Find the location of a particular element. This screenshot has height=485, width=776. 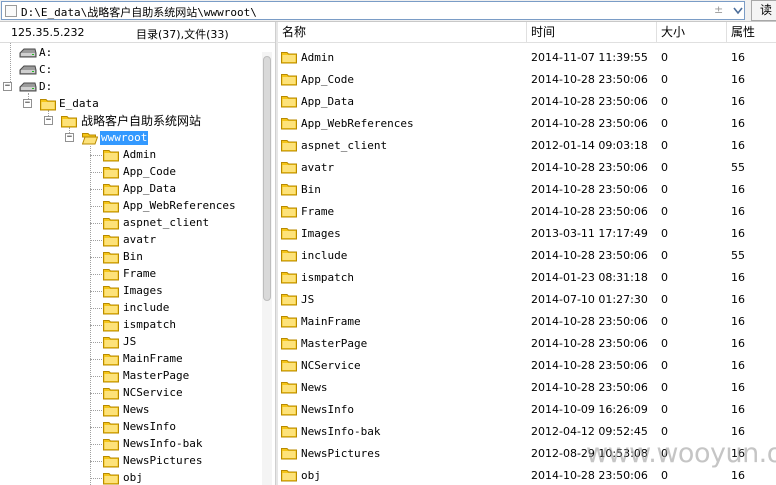

item-attr: 55 is located at coordinates (738, 255).